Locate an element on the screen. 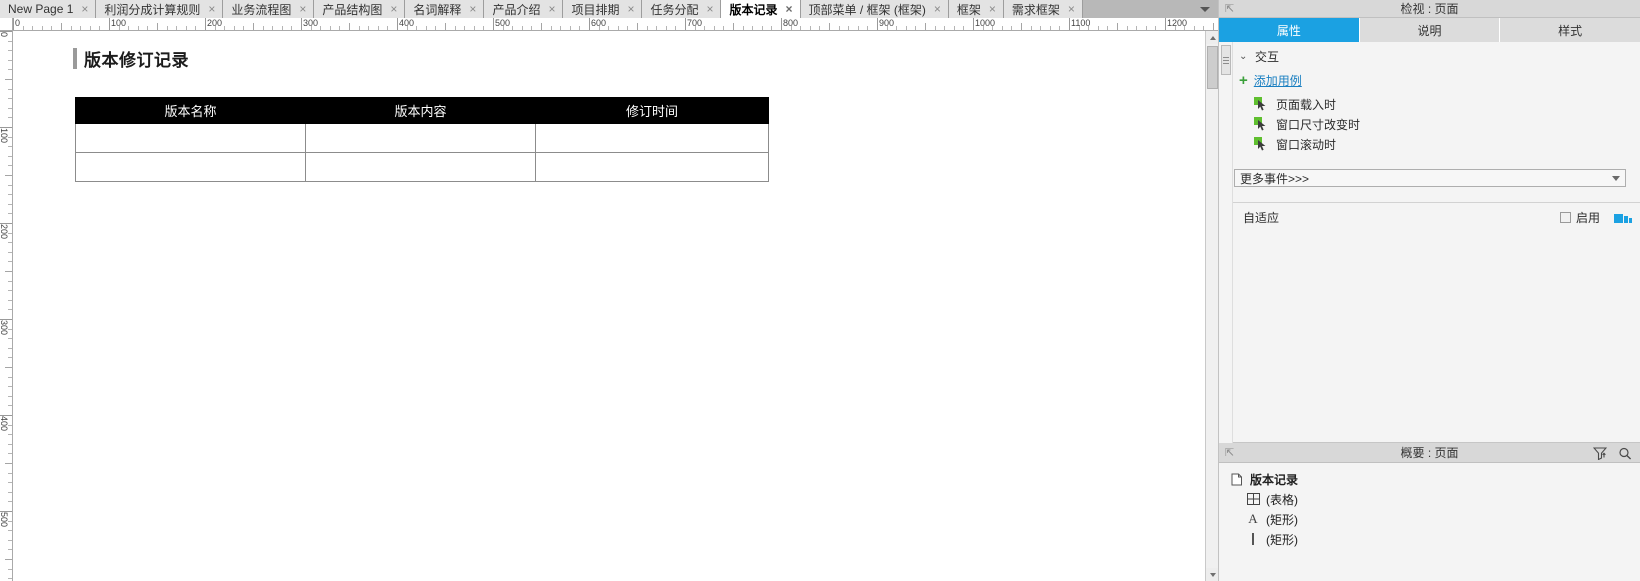 The width and height of the screenshot is (1640, 581). table-column-header: 版本名称 is located at coordinates (190, 110).